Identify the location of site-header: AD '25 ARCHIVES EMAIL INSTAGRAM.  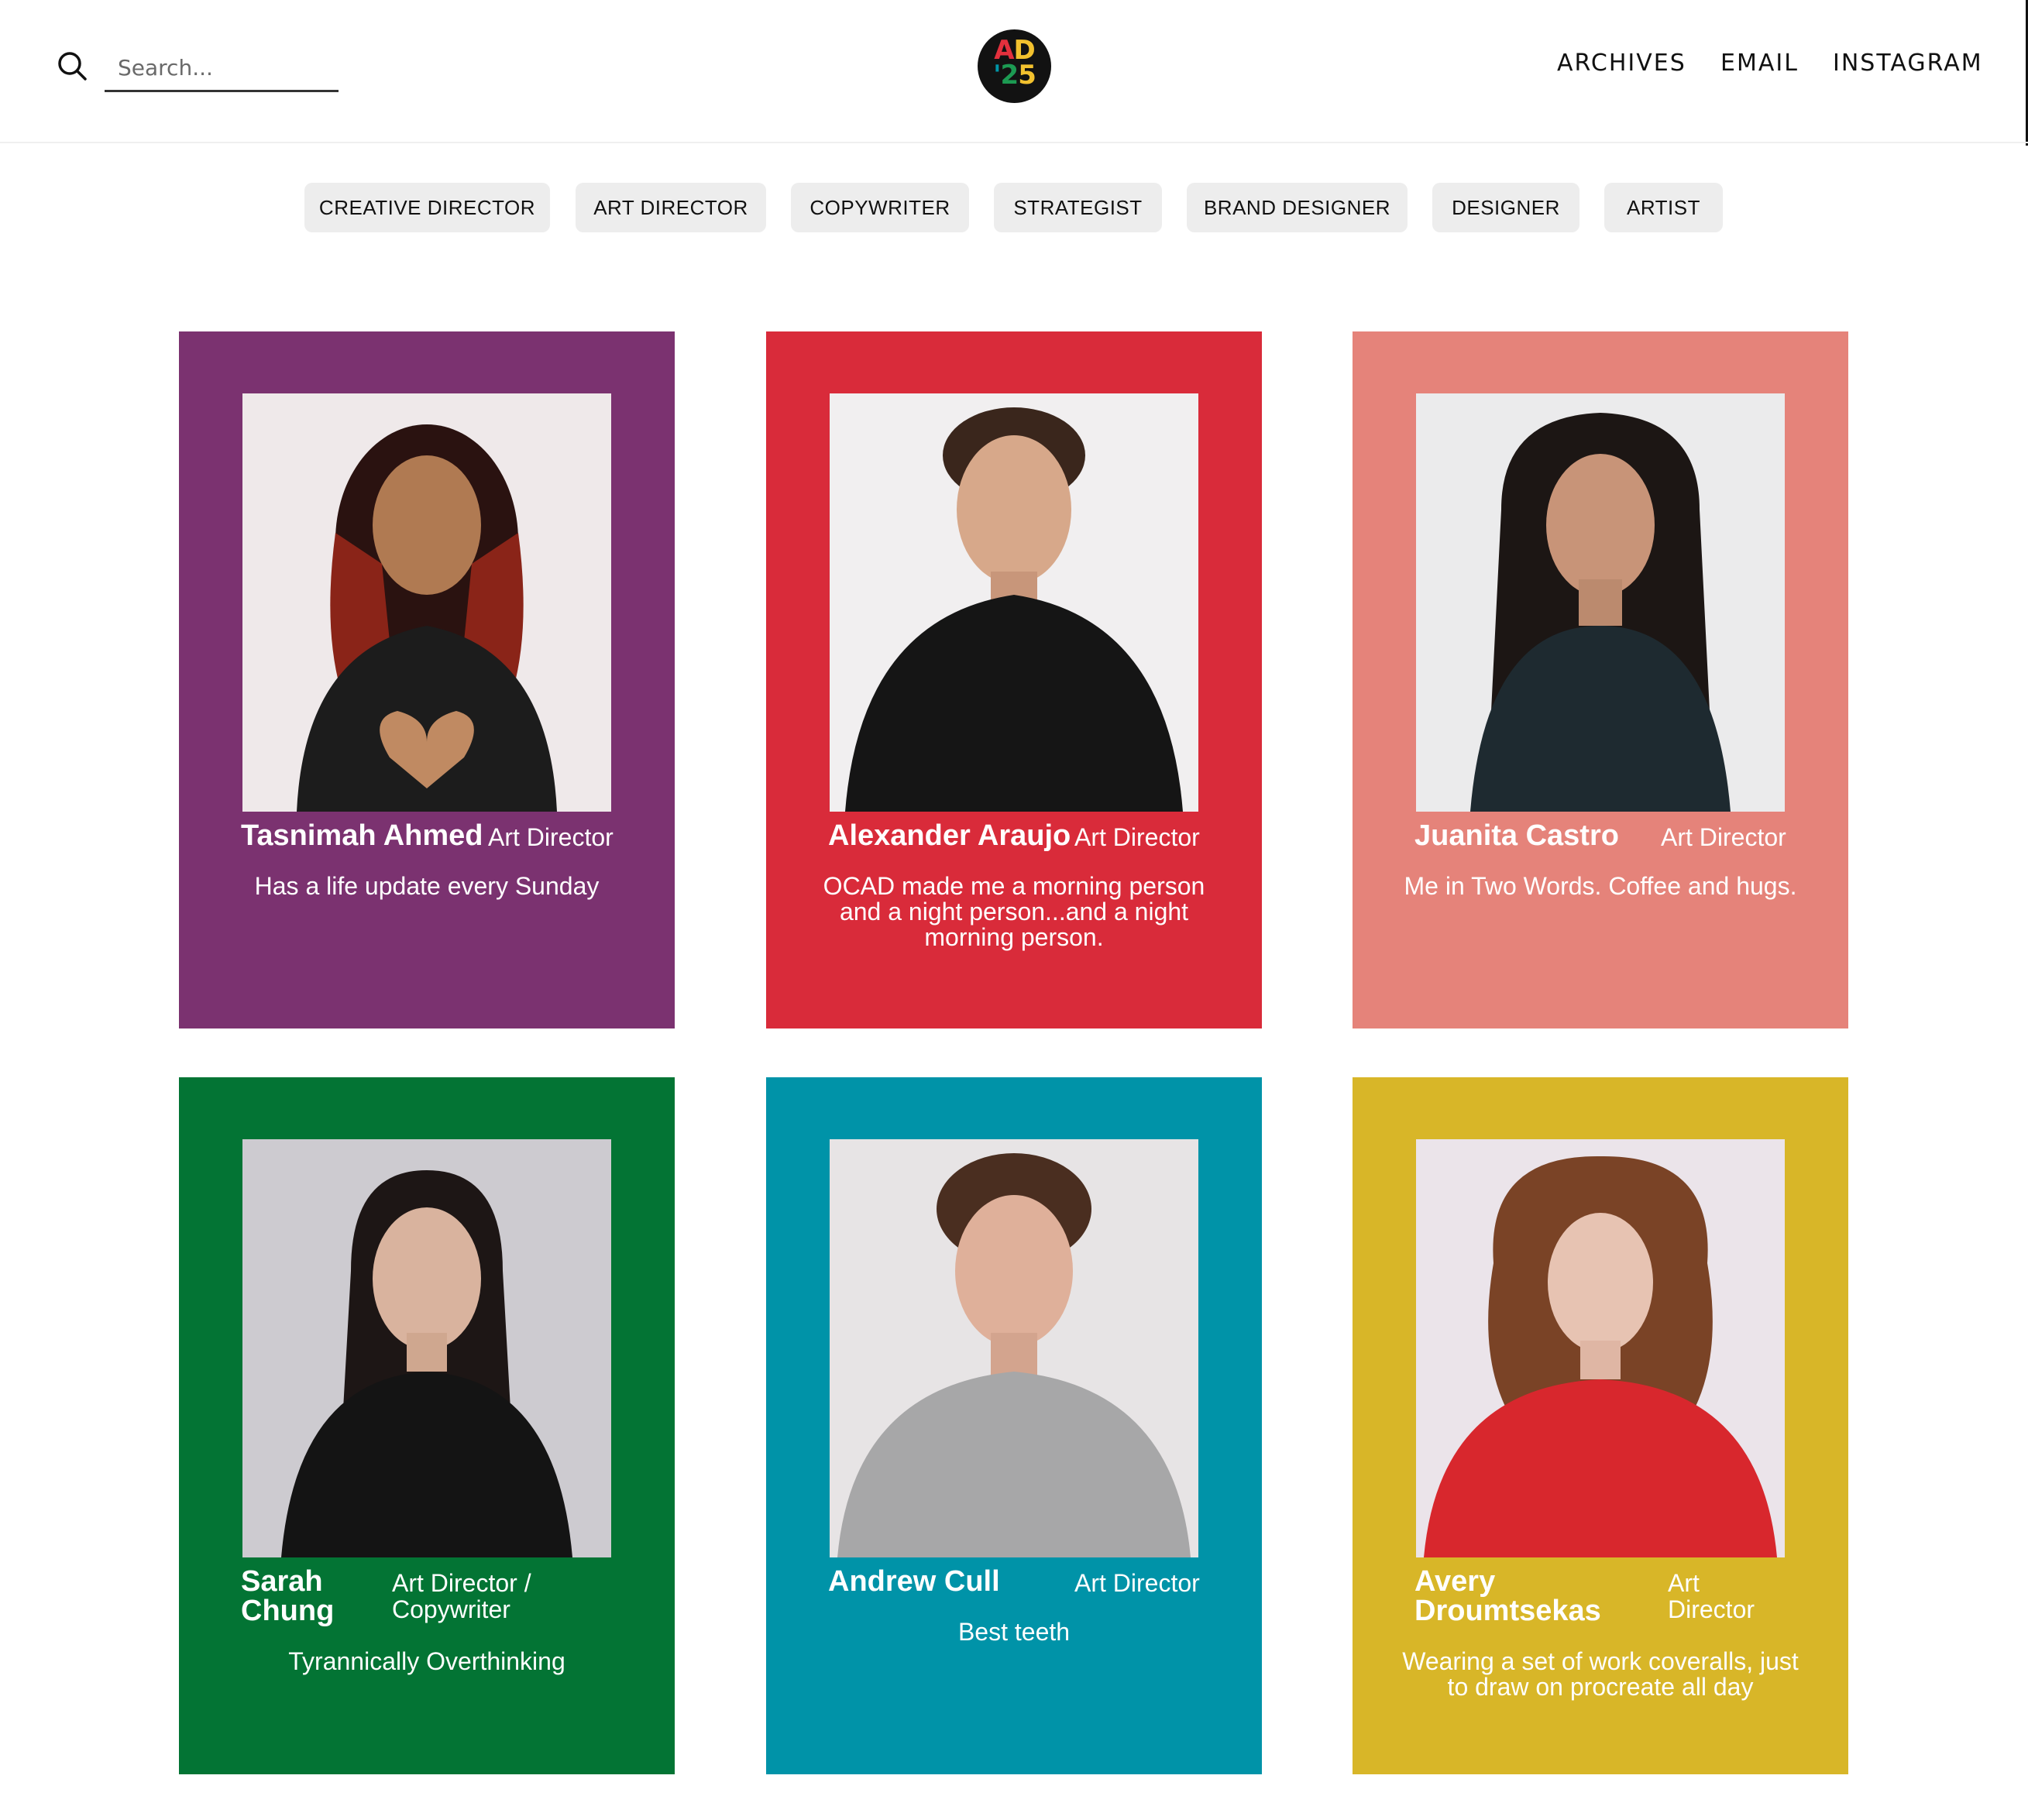
(1014, 72).